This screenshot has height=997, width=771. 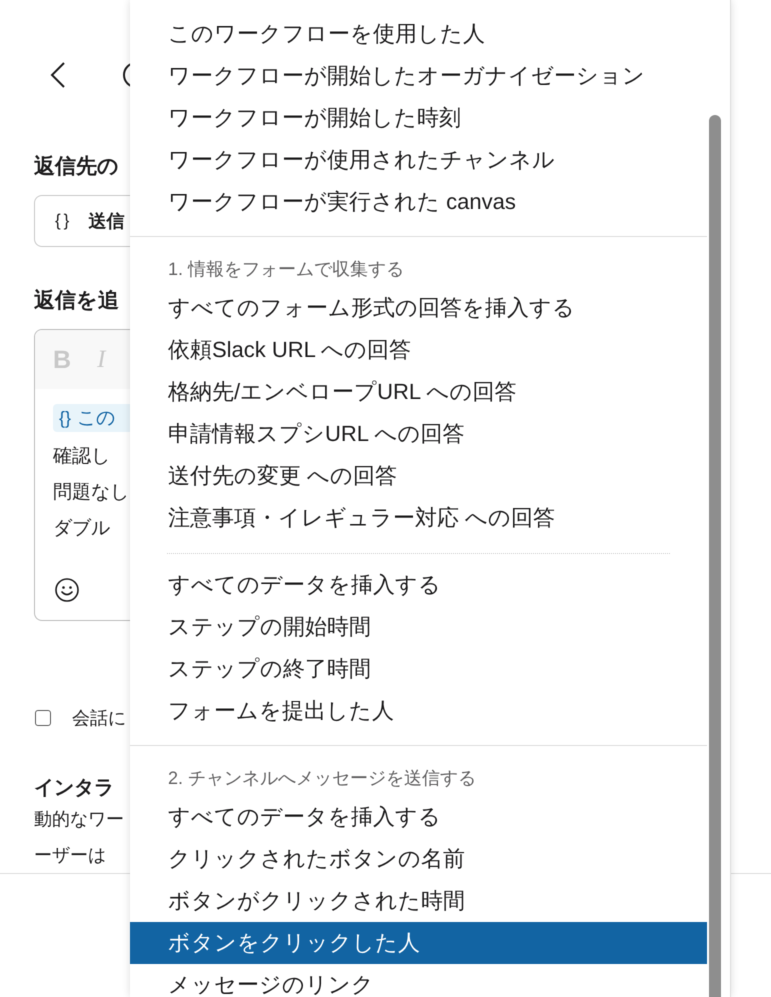 What do you see at coordinates (418, 76) in the screenshot?
I see `menu-item: ワークフローが開始したオーガナイゼーション` at bounding box center [418, 76].